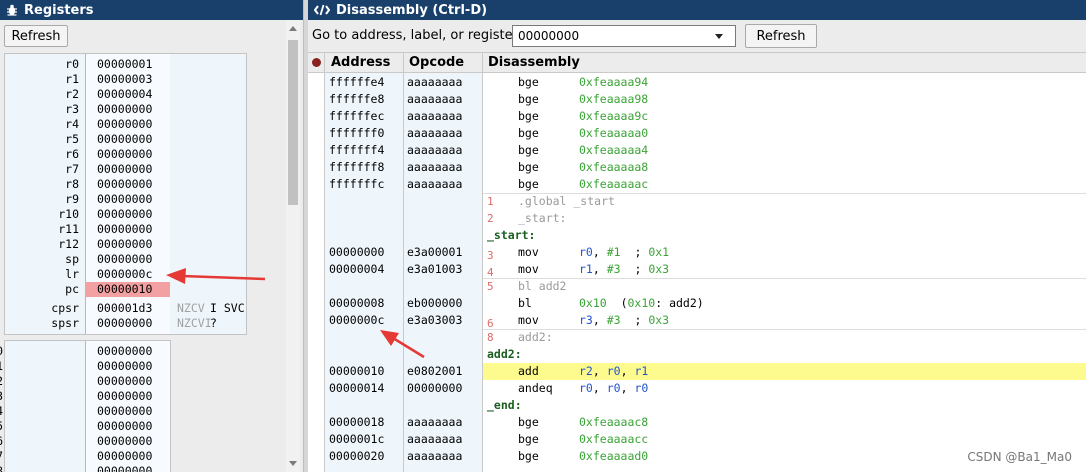  I want to click on address-cell: 00000004, so click(356, 269).